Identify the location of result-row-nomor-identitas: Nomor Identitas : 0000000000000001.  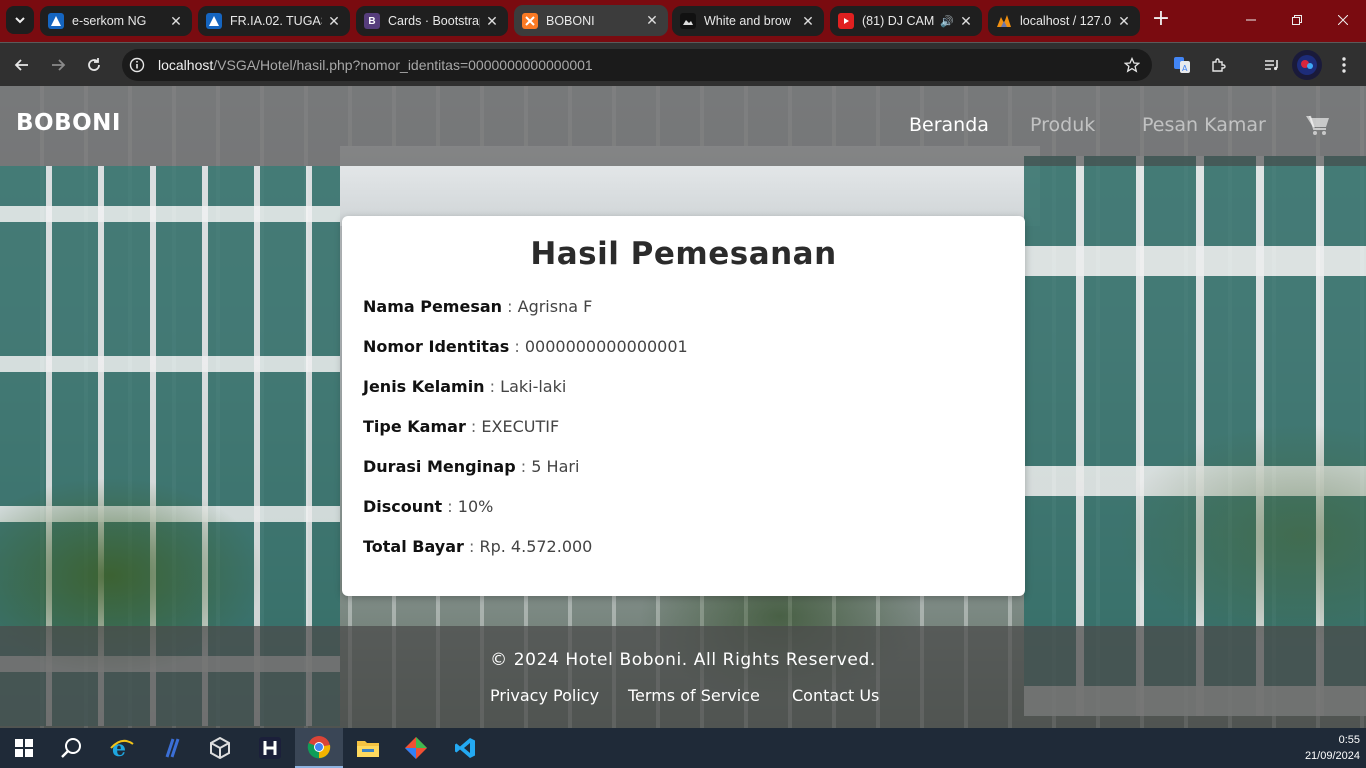
(525, 346).